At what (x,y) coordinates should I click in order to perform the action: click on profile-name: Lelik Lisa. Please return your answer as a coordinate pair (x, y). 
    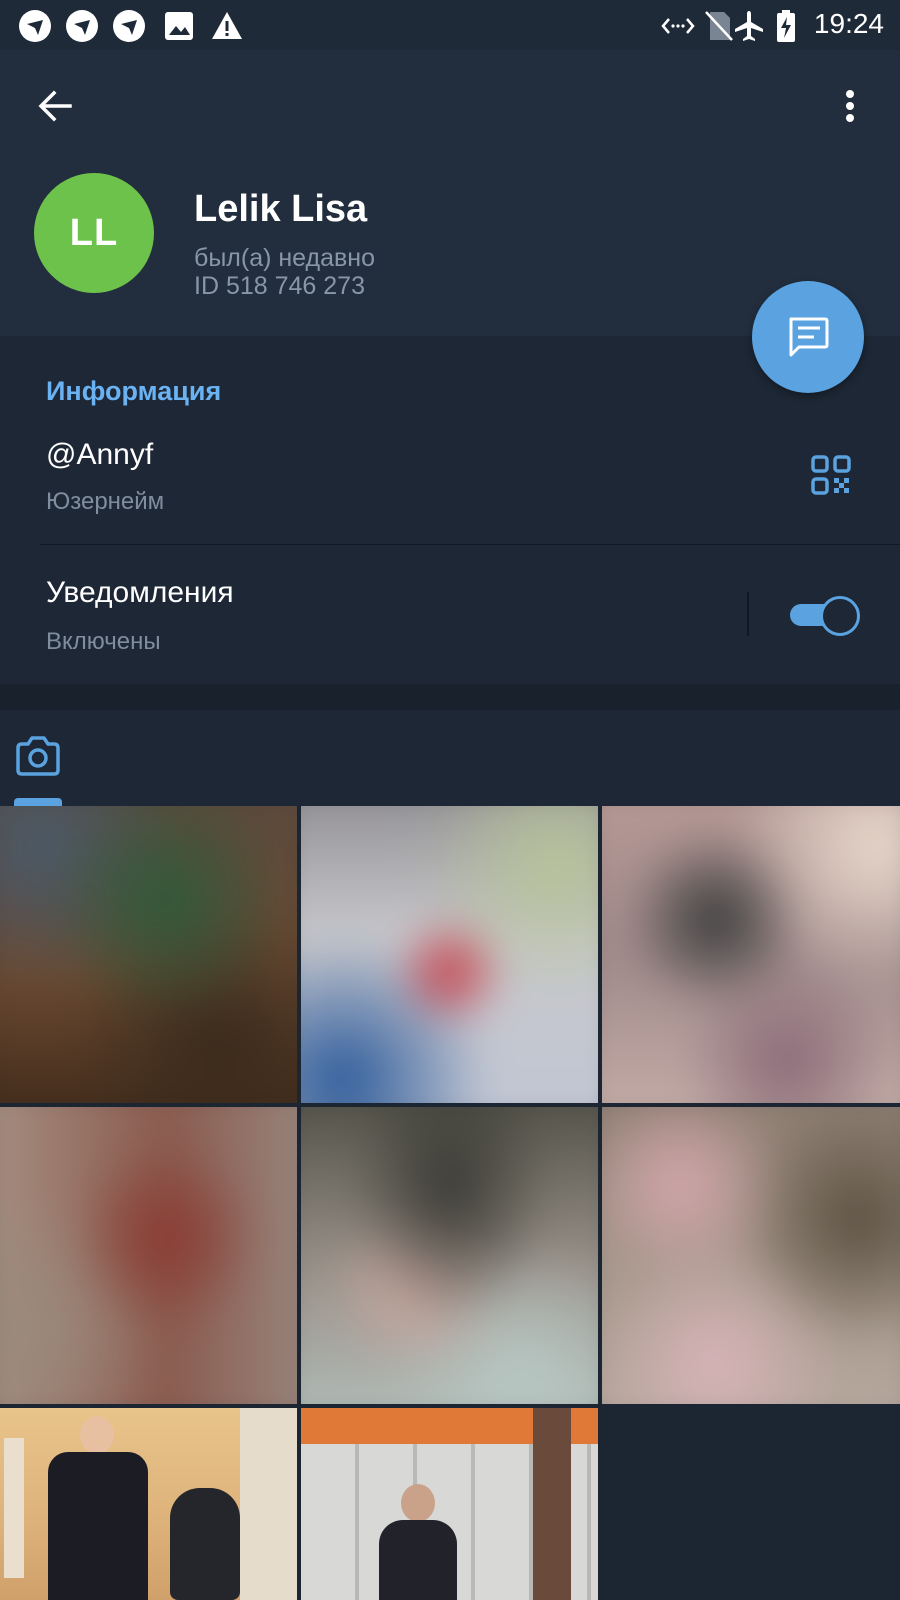
    Looking at the image, I should click on (281, 209).